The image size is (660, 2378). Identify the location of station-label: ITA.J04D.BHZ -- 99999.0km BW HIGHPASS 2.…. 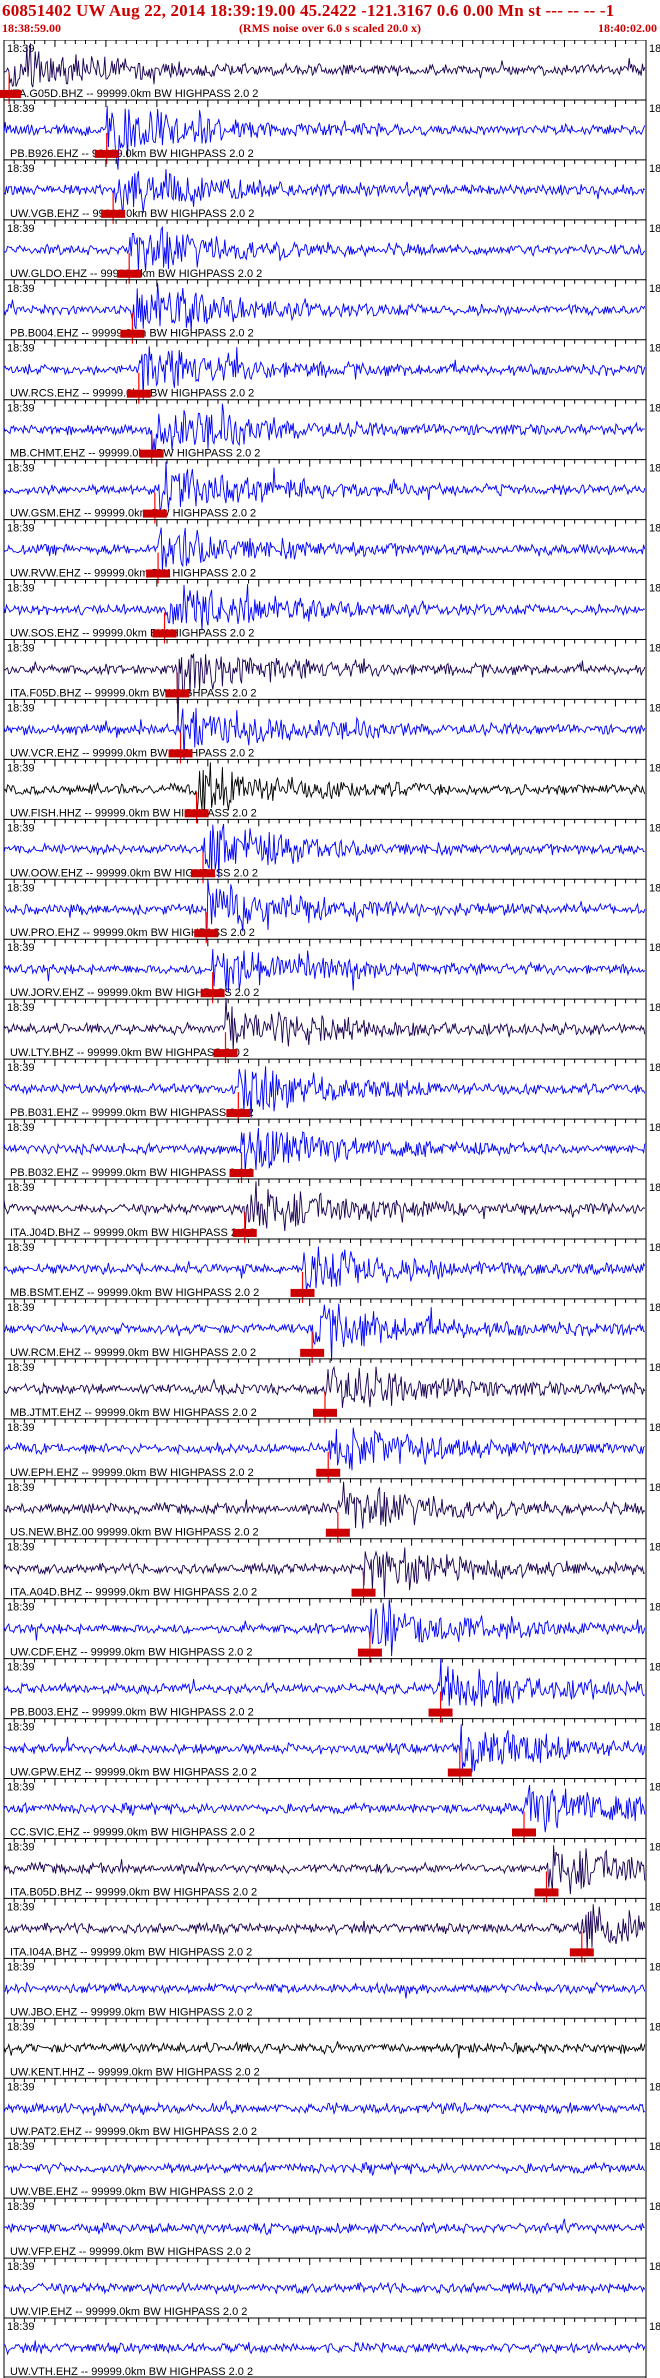
(132, 1233).